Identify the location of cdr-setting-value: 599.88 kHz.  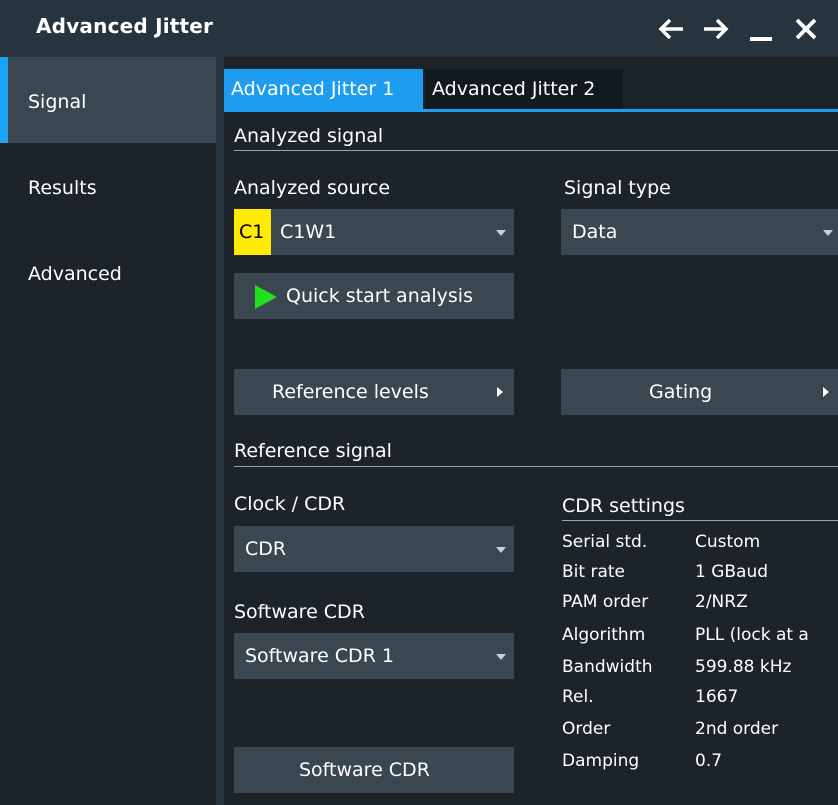
(743, 667).